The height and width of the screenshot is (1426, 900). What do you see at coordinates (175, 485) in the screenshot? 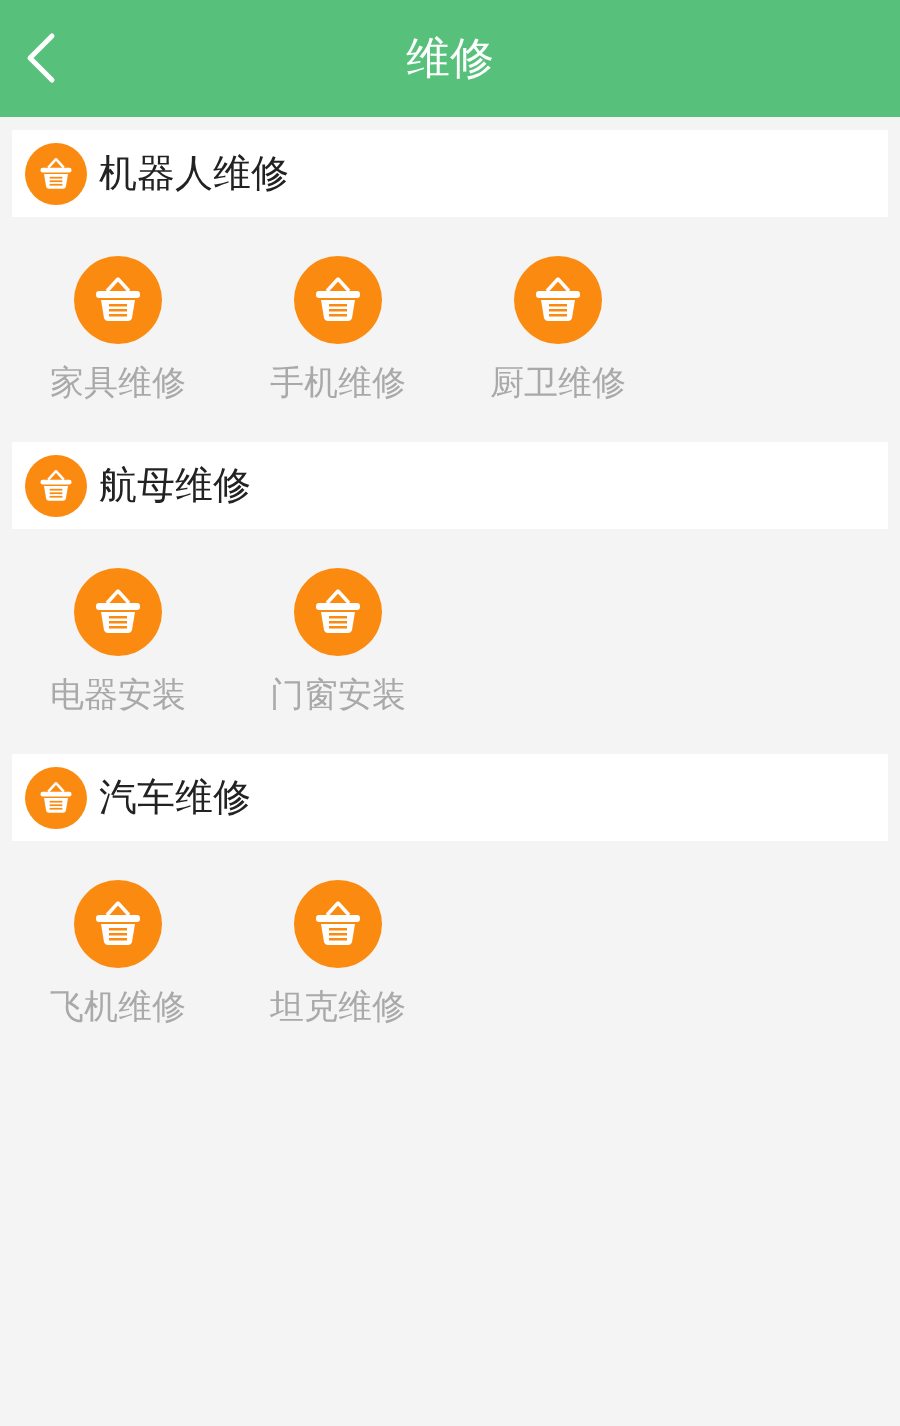
I see `section-title: 航母维修` at bounding box center [175, 485].